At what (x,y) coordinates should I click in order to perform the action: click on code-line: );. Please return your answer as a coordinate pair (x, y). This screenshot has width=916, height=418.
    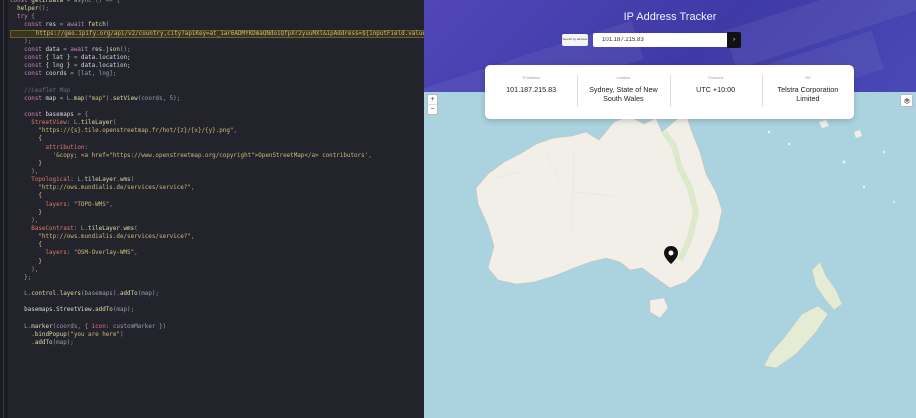
    Looking at the image, I should click on (217, 42).